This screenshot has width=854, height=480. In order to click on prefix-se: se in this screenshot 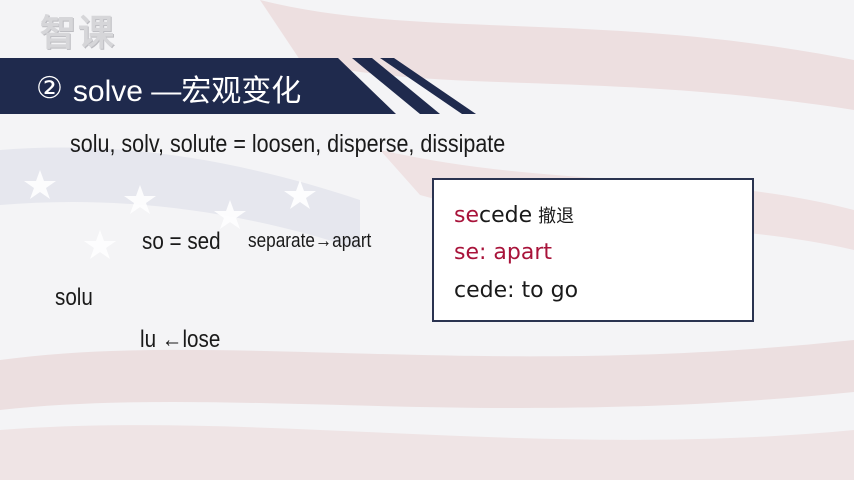, I will do `click(466, 215)`.